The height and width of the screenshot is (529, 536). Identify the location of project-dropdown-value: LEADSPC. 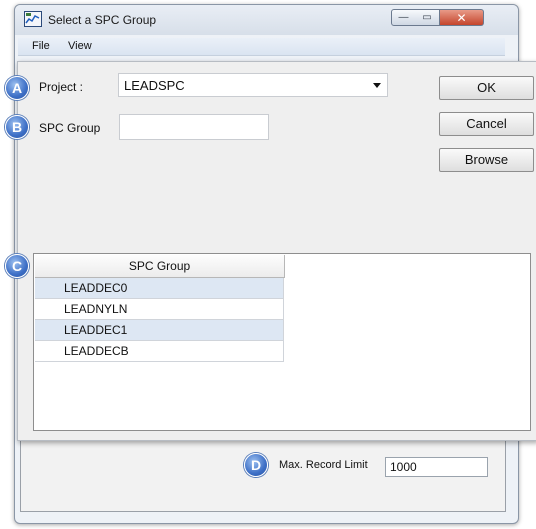
(154, 85).